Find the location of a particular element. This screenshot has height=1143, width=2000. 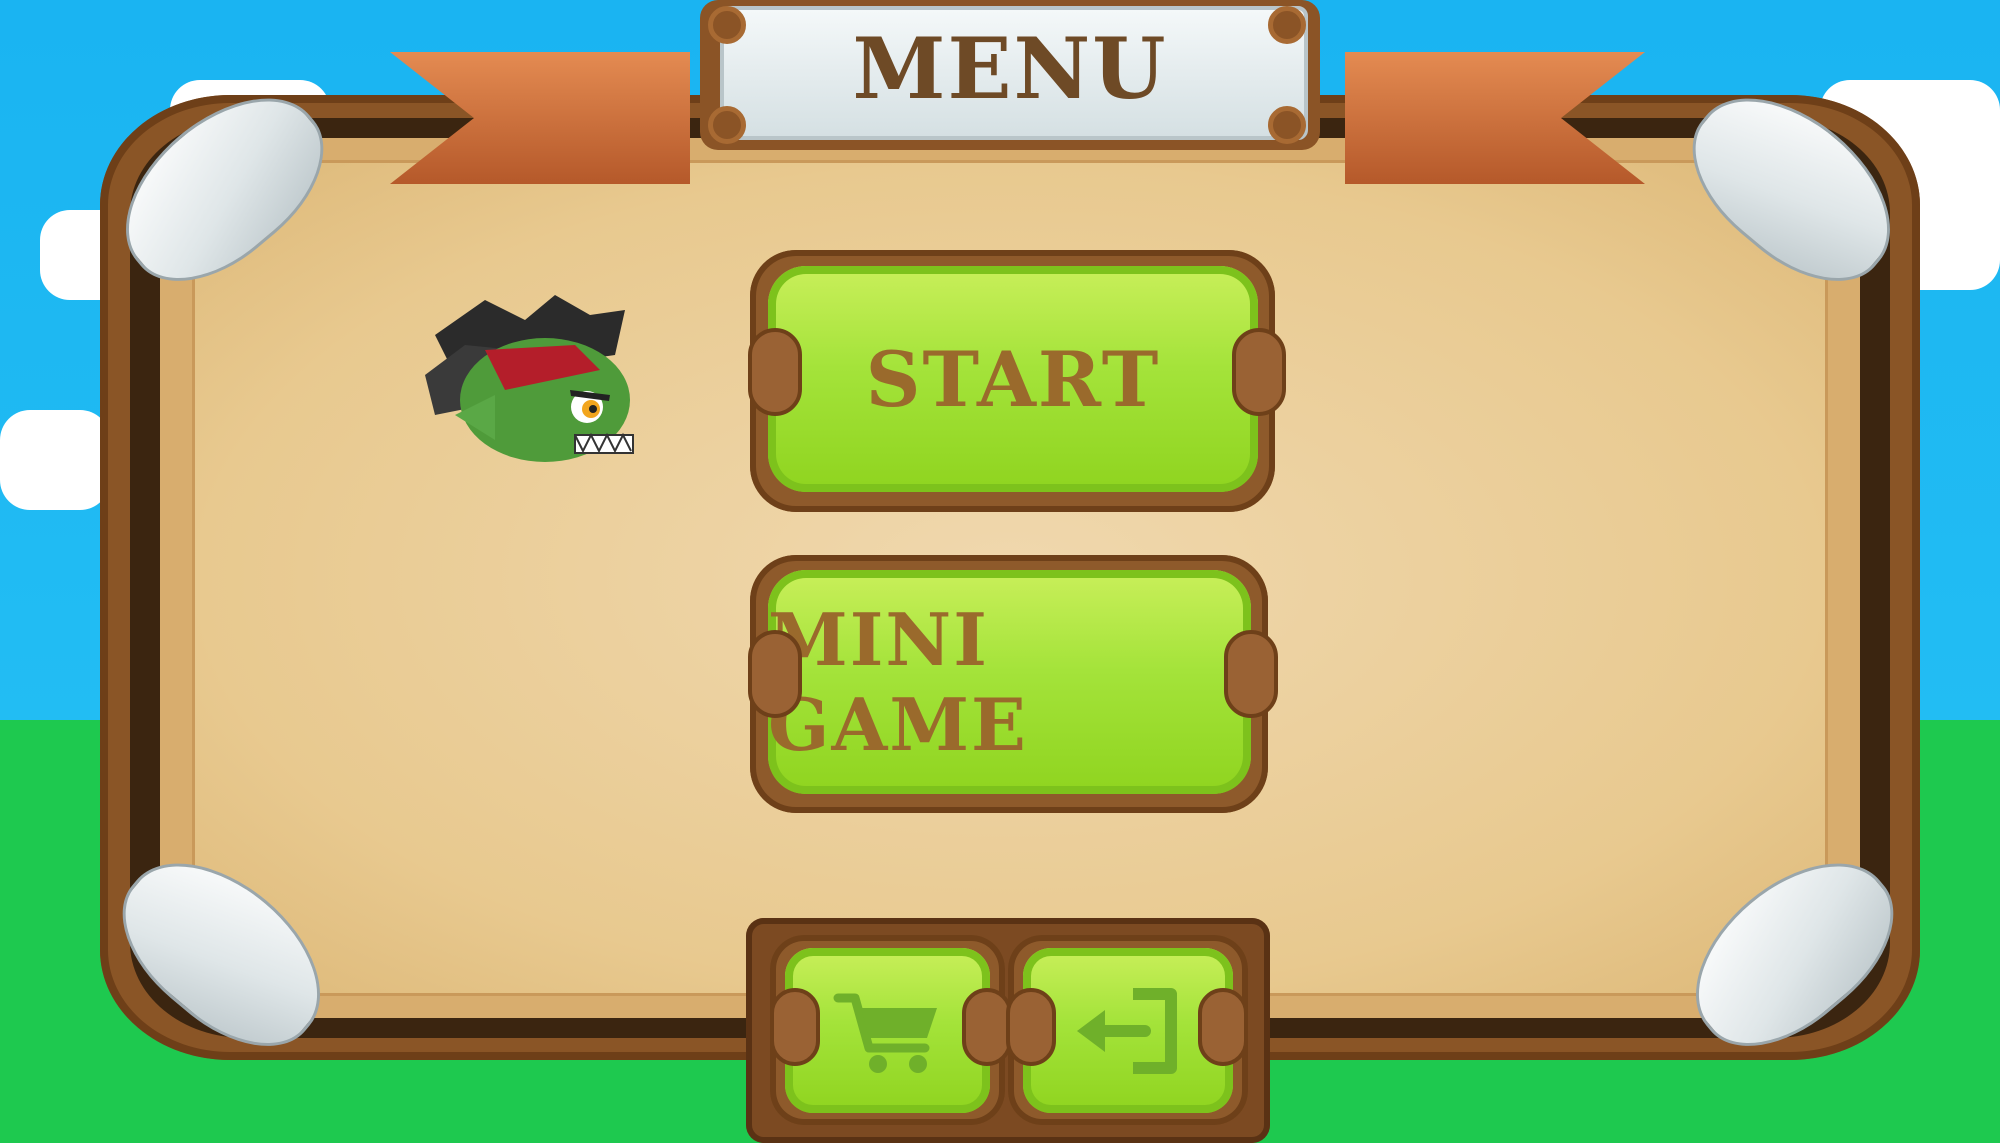

start-button-label: START is located at coordinates (1013, 379).